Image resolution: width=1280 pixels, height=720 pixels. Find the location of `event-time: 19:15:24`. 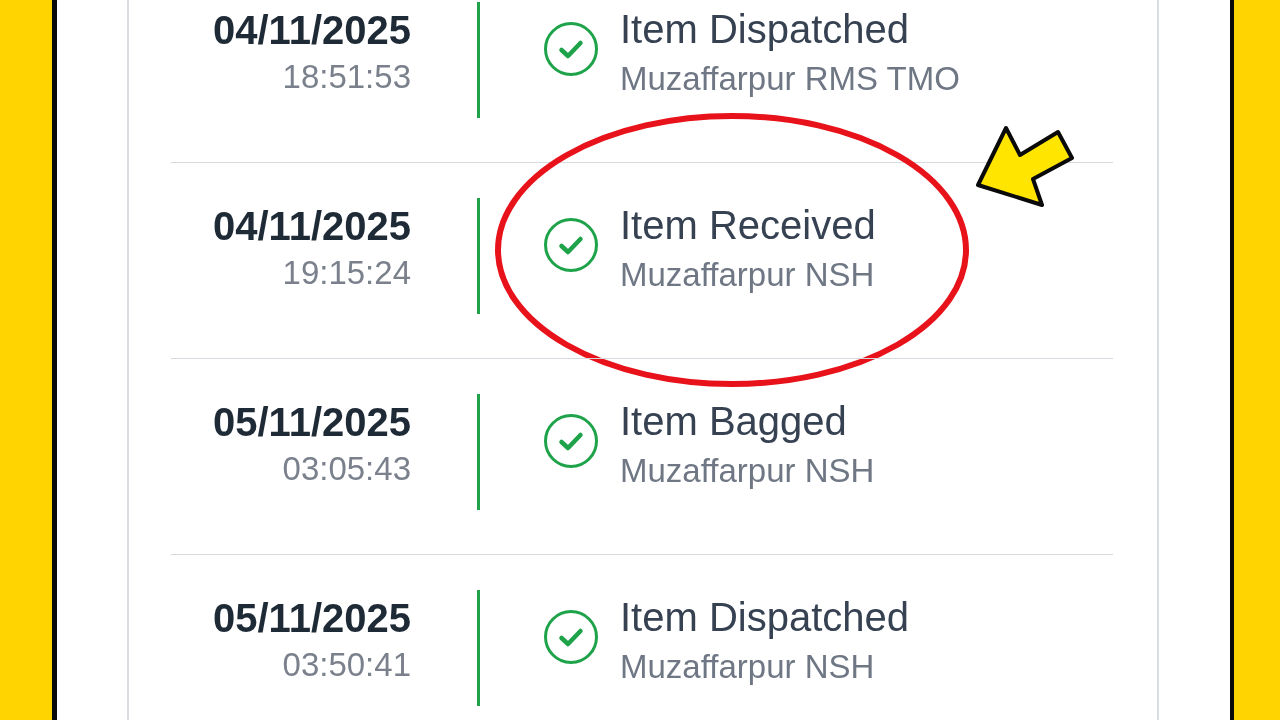

event-time: 19:15:24 is located at coordinates (346, 273).